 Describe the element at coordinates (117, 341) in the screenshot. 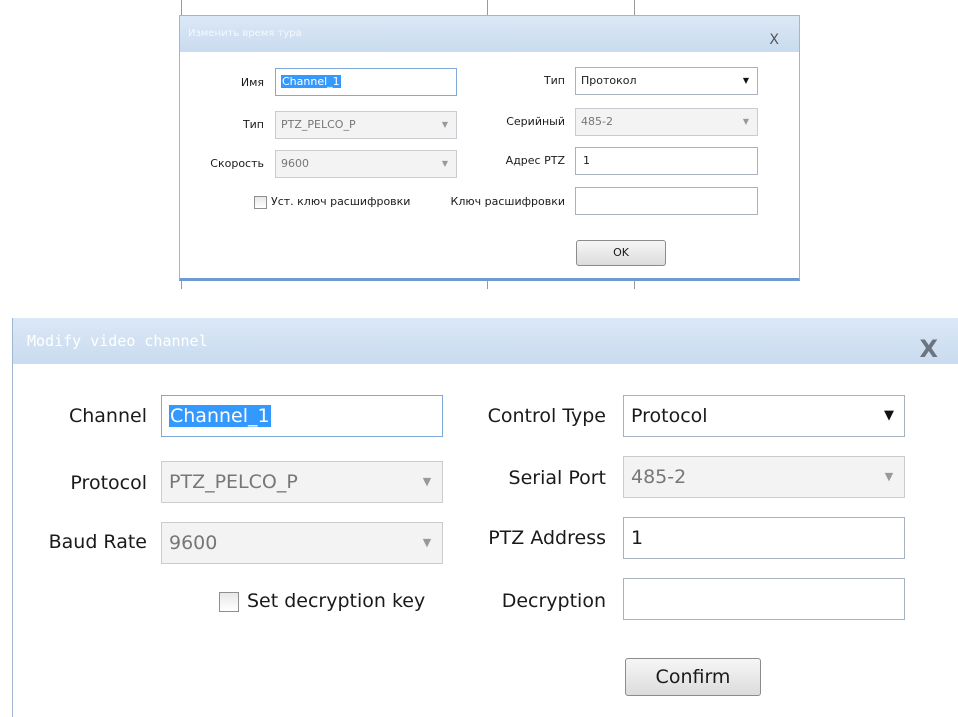

I see `dialog-title: Modify video channel` at that location.